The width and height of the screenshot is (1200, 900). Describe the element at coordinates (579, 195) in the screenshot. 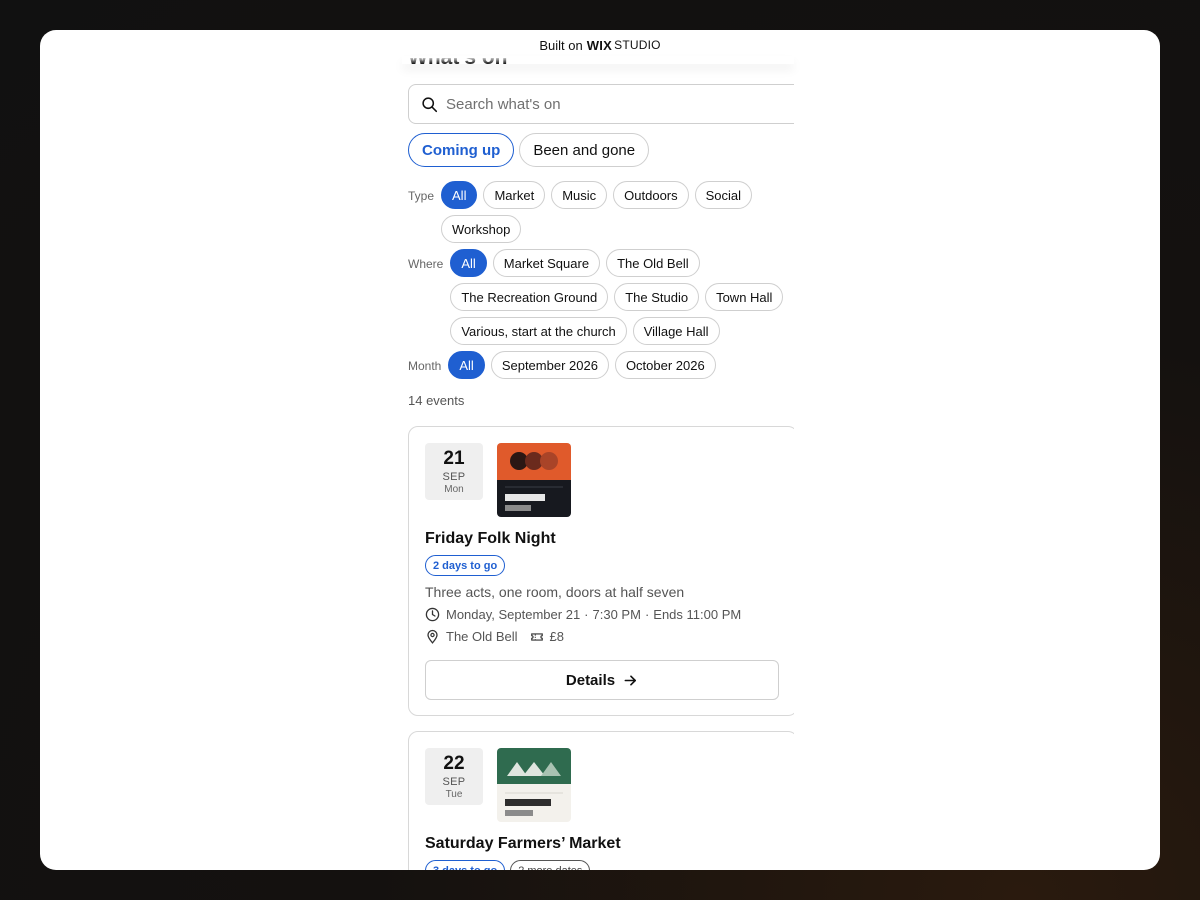

I see `chip-type-music: Music` at that location.